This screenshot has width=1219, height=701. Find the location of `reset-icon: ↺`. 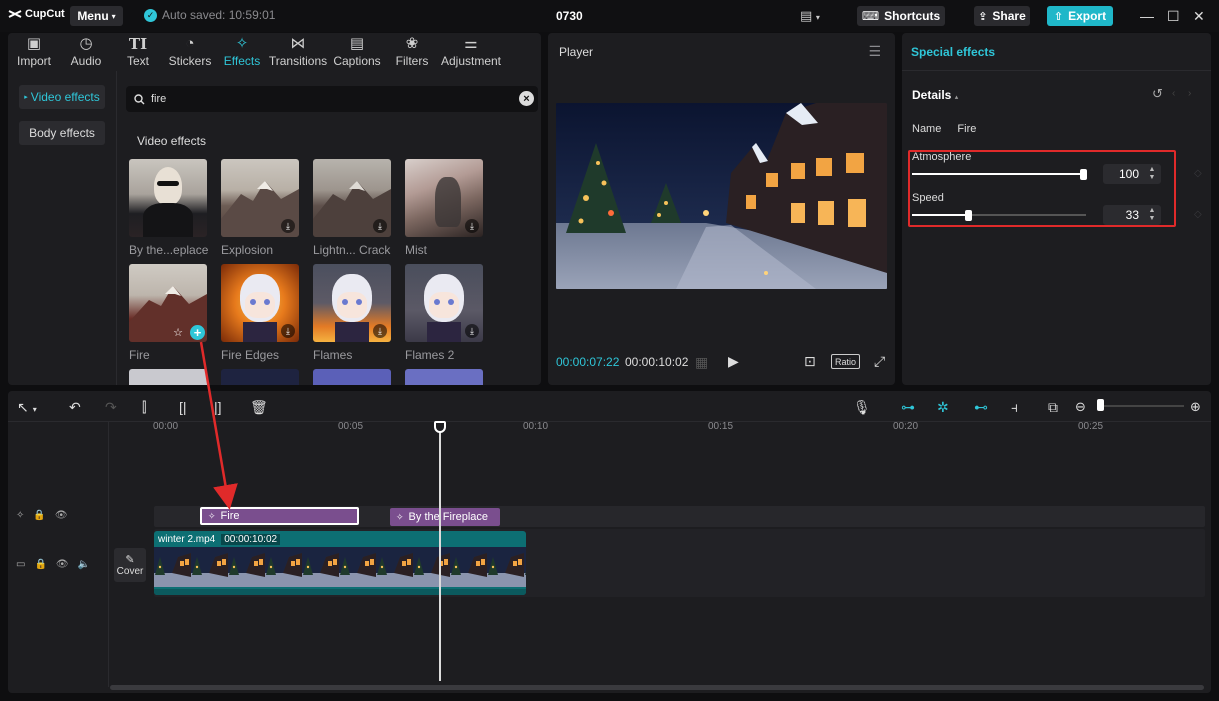

reset-icon: ↺ is located at coordinates (1157, 94).